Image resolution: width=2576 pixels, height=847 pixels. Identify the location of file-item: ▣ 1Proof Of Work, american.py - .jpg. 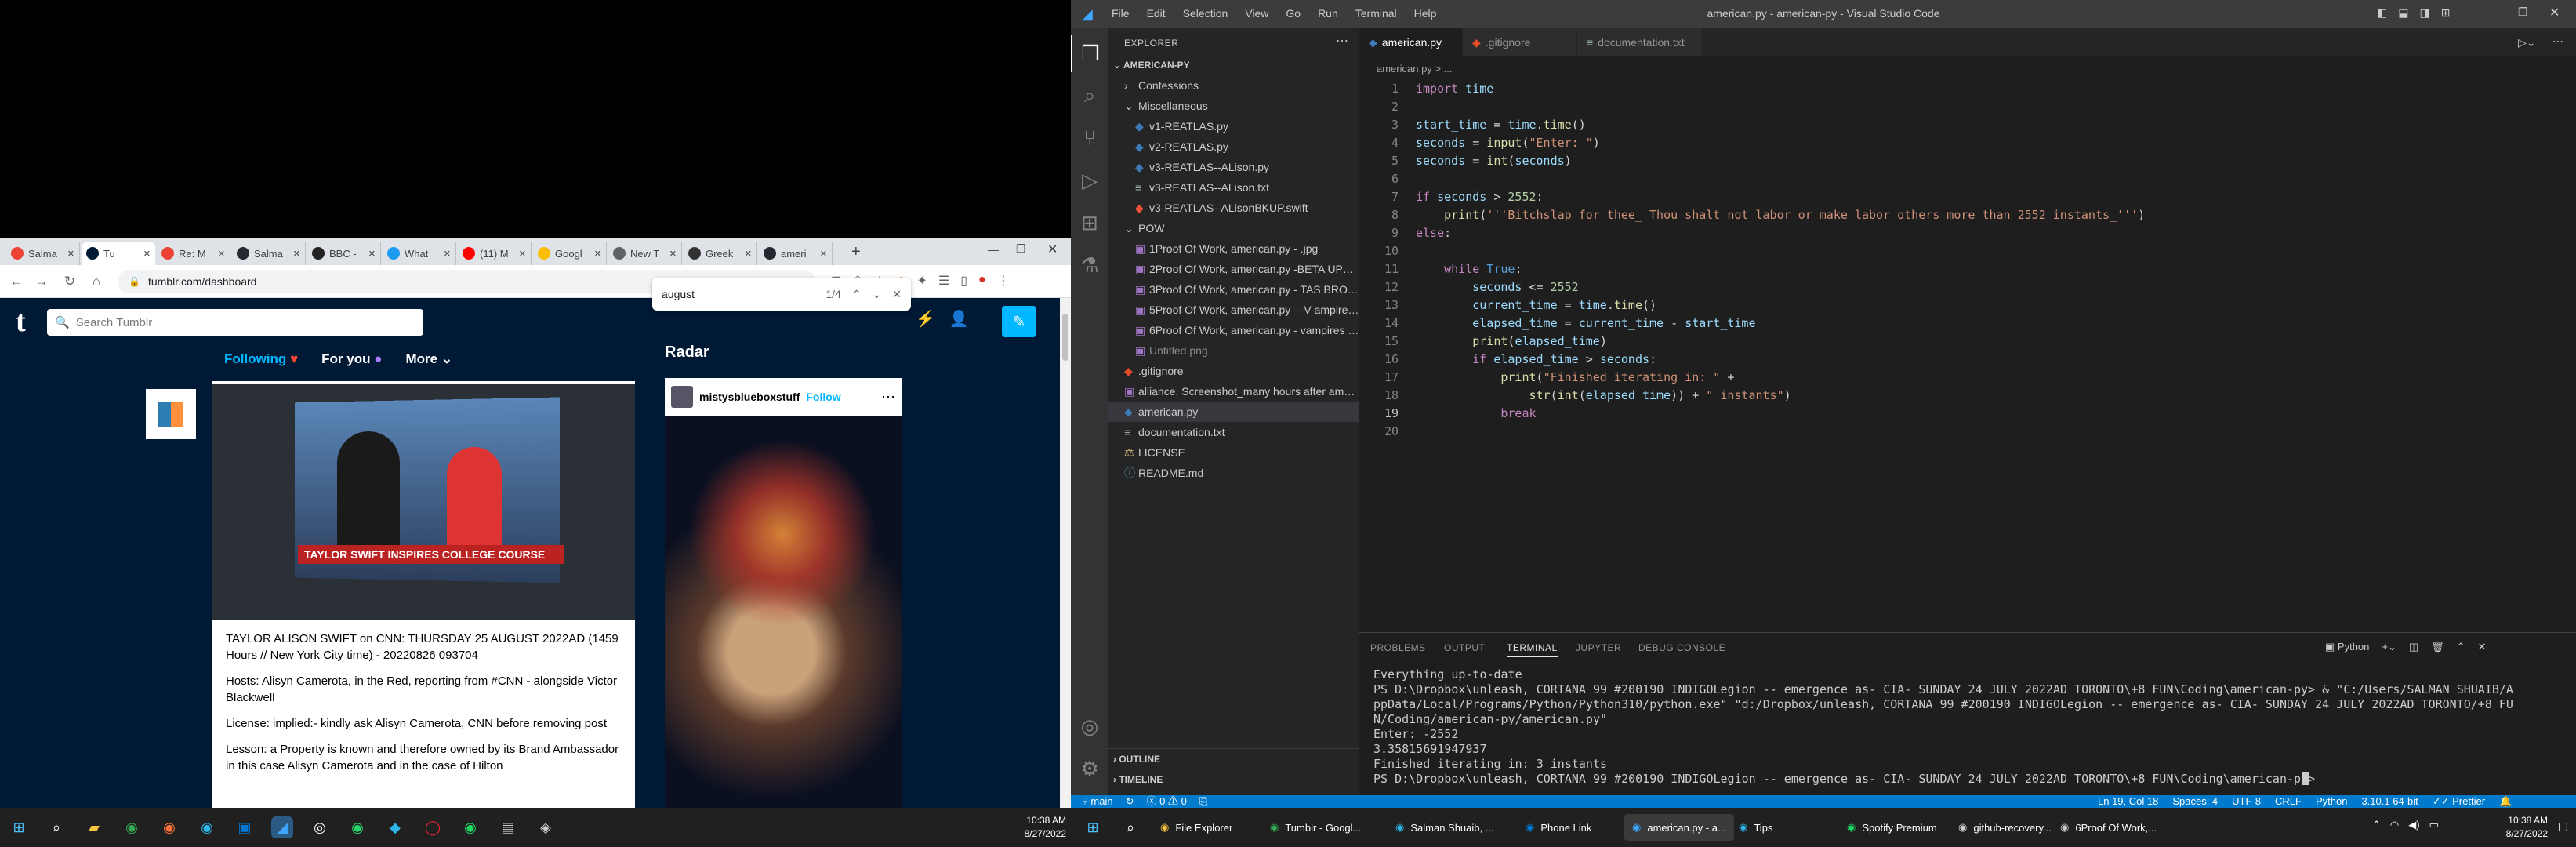
(1233, 248).